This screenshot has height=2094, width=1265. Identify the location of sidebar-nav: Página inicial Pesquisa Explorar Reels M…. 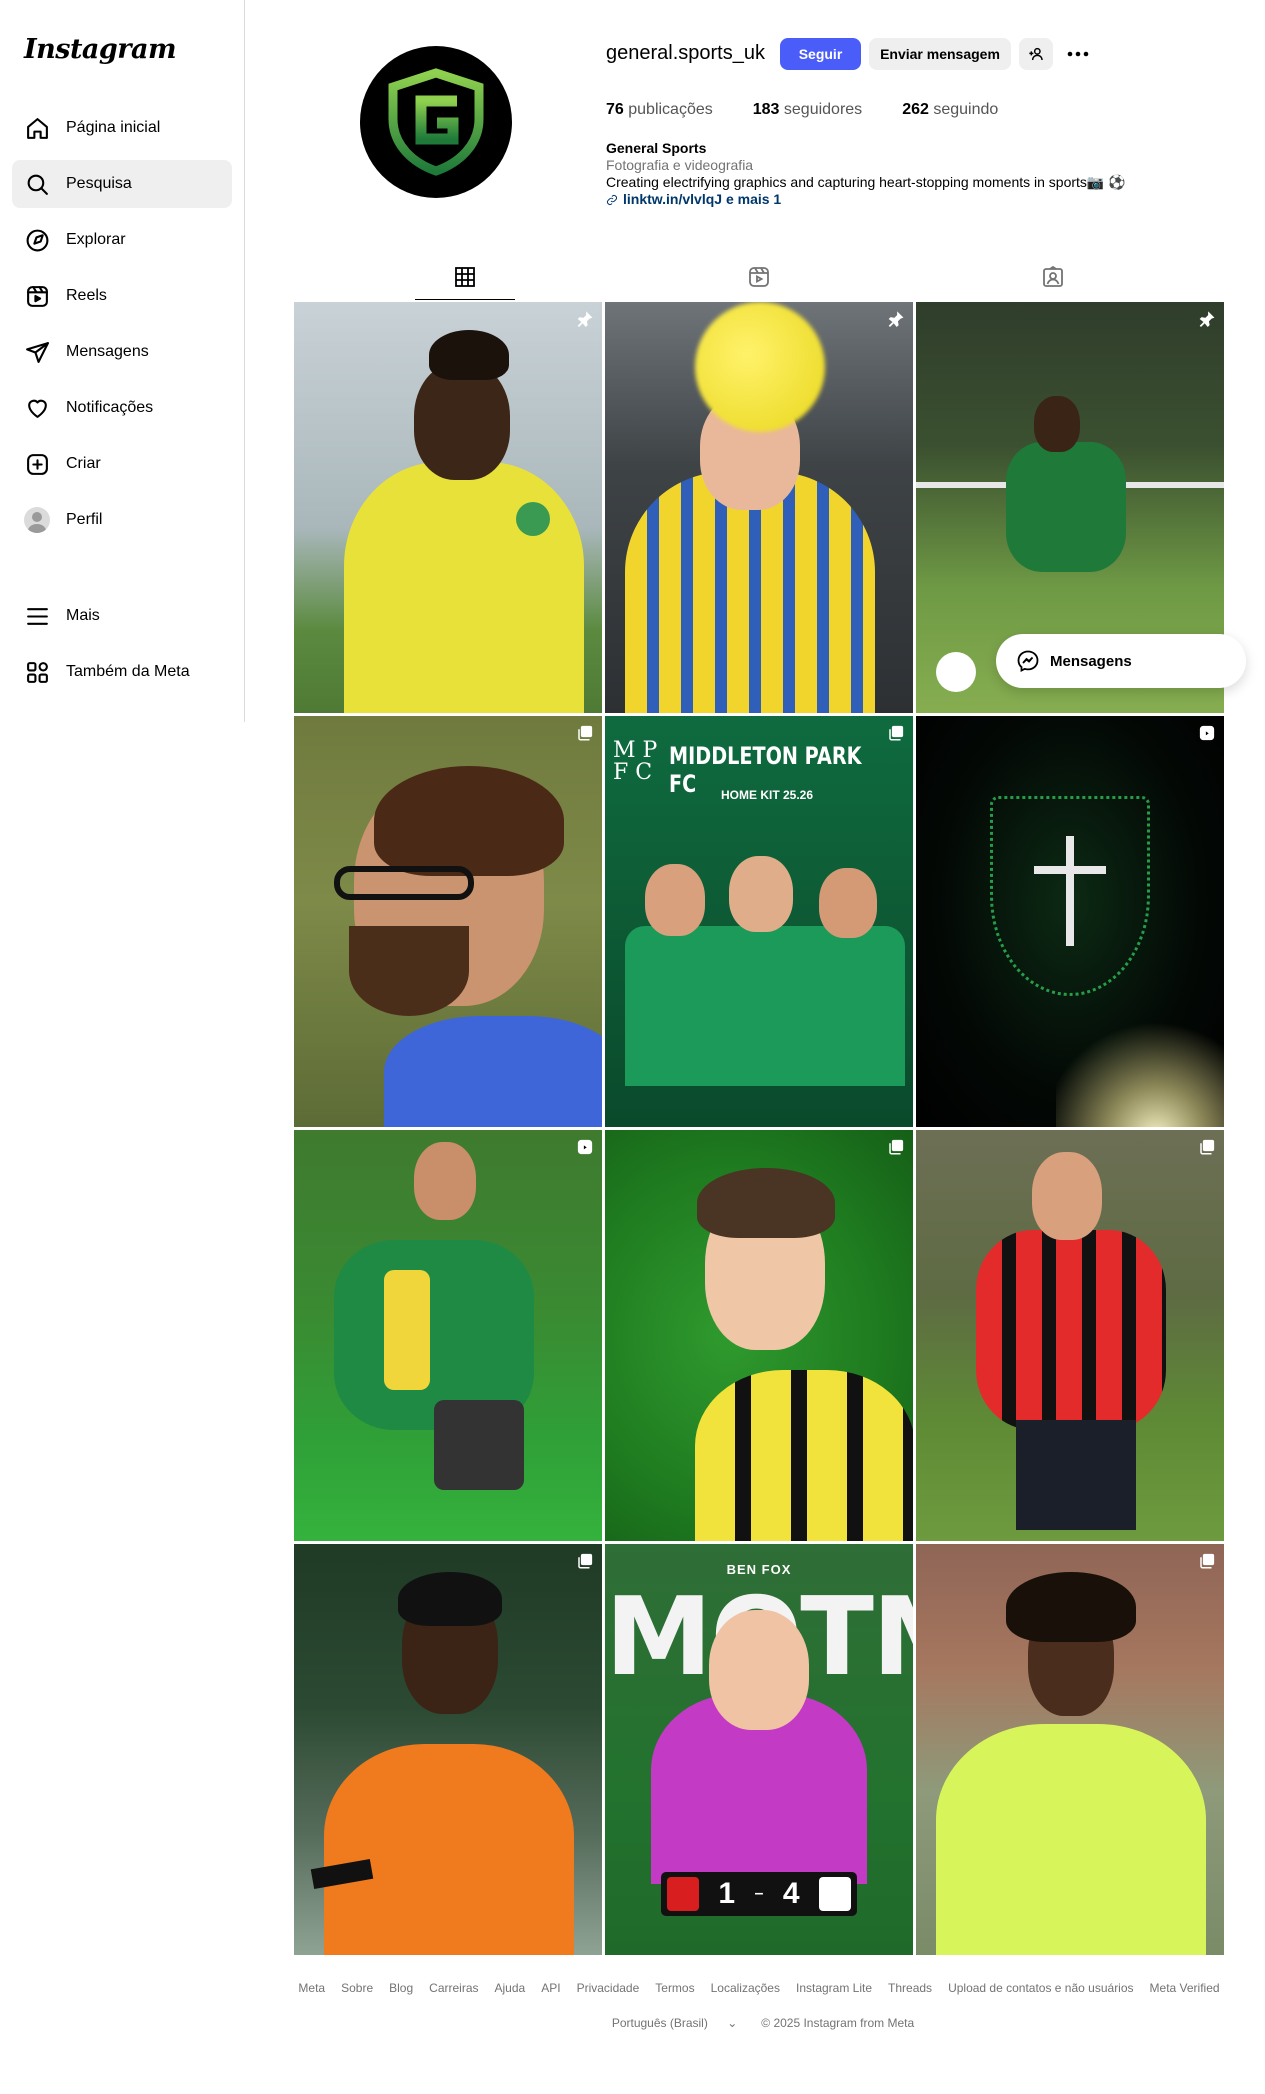
(122, 328).